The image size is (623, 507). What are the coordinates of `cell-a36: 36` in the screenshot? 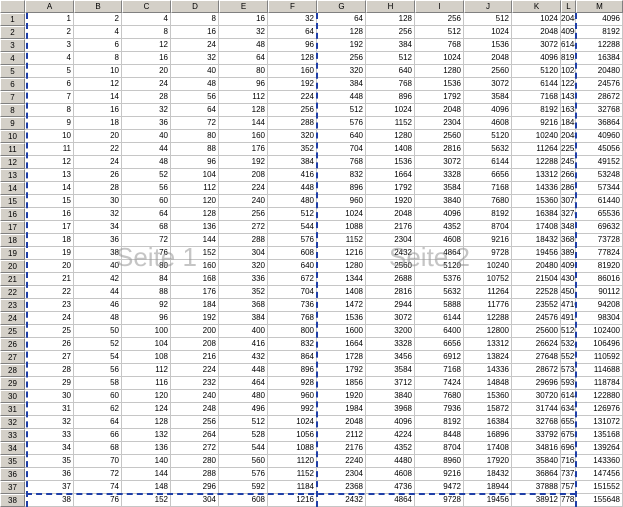 It's located at (49, 474).